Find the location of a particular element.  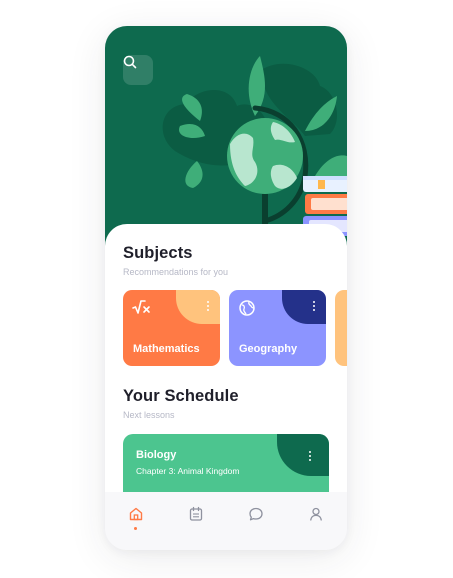

search-icon is located at coordinates (130, 62).